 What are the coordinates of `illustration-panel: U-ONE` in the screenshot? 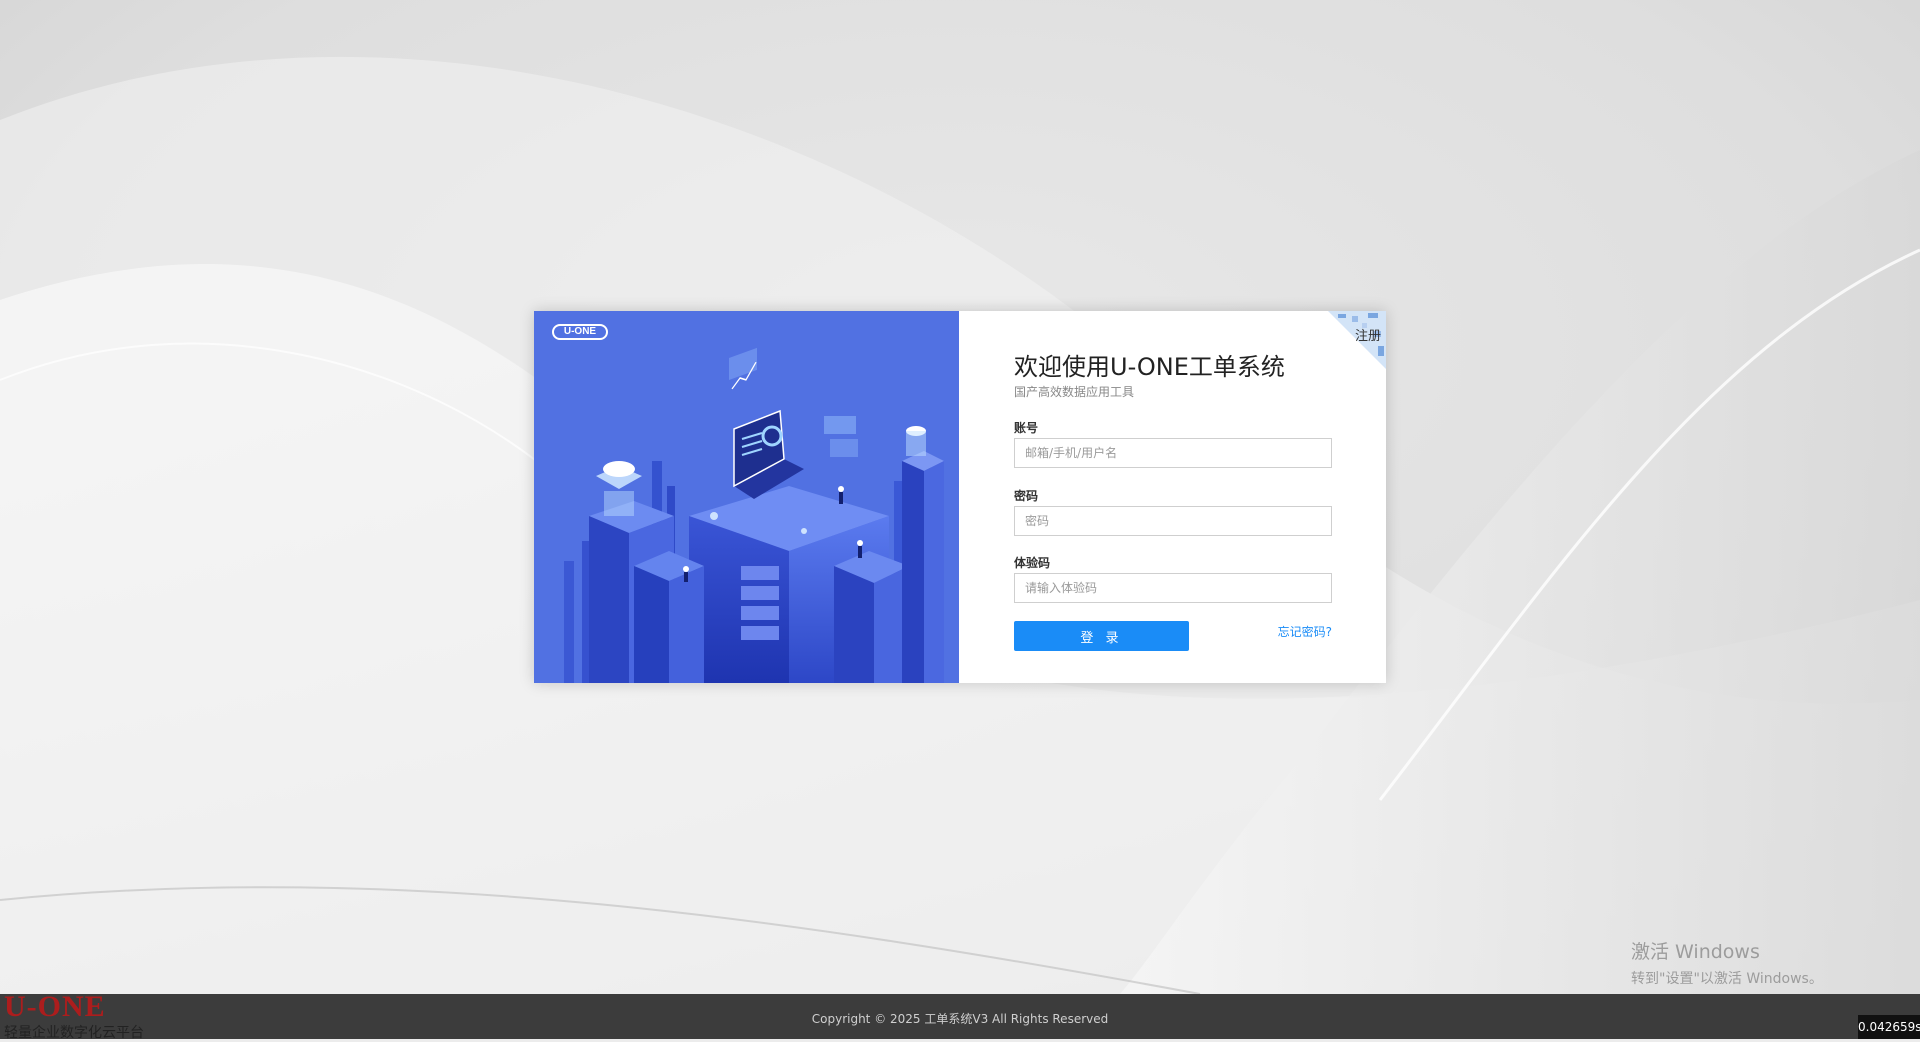 It's located at (746, 497).